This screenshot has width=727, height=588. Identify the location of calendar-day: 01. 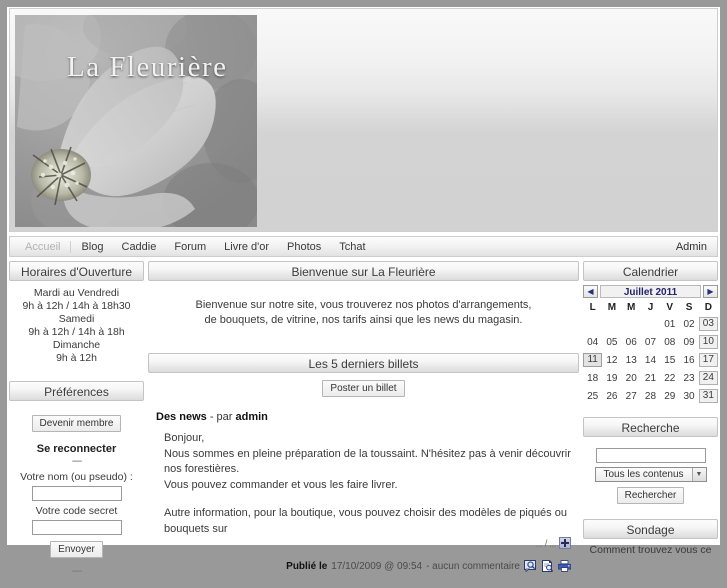
(669, 324).